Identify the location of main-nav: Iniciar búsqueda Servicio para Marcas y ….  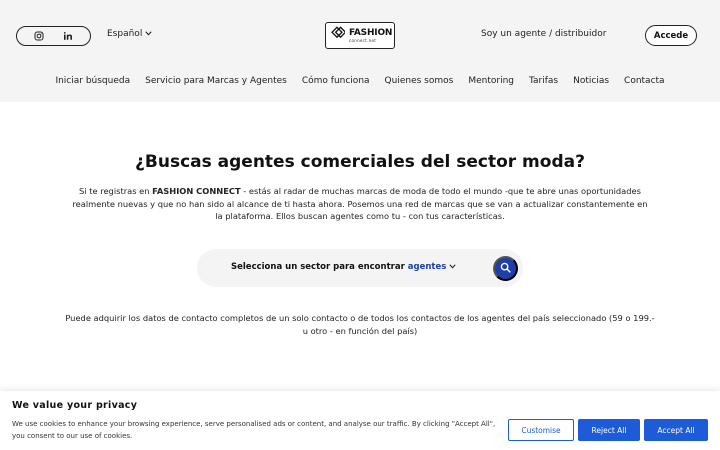
(360, 81).